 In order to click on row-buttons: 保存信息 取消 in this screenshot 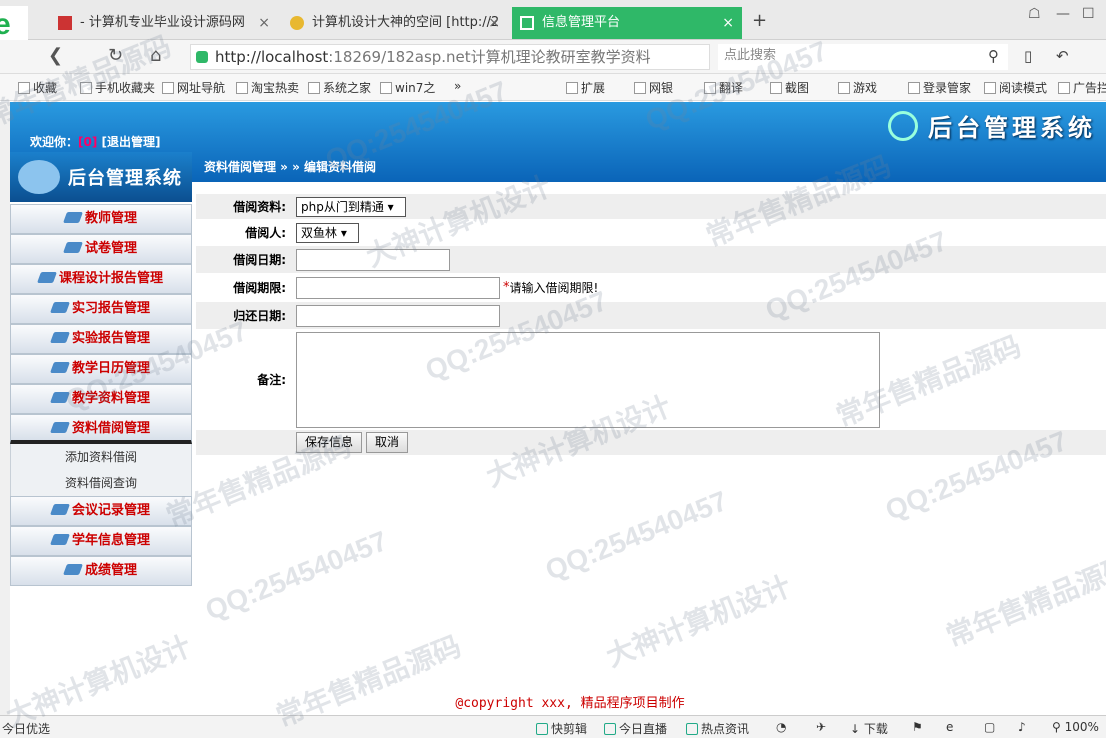, I will do `click(651, 443)`.